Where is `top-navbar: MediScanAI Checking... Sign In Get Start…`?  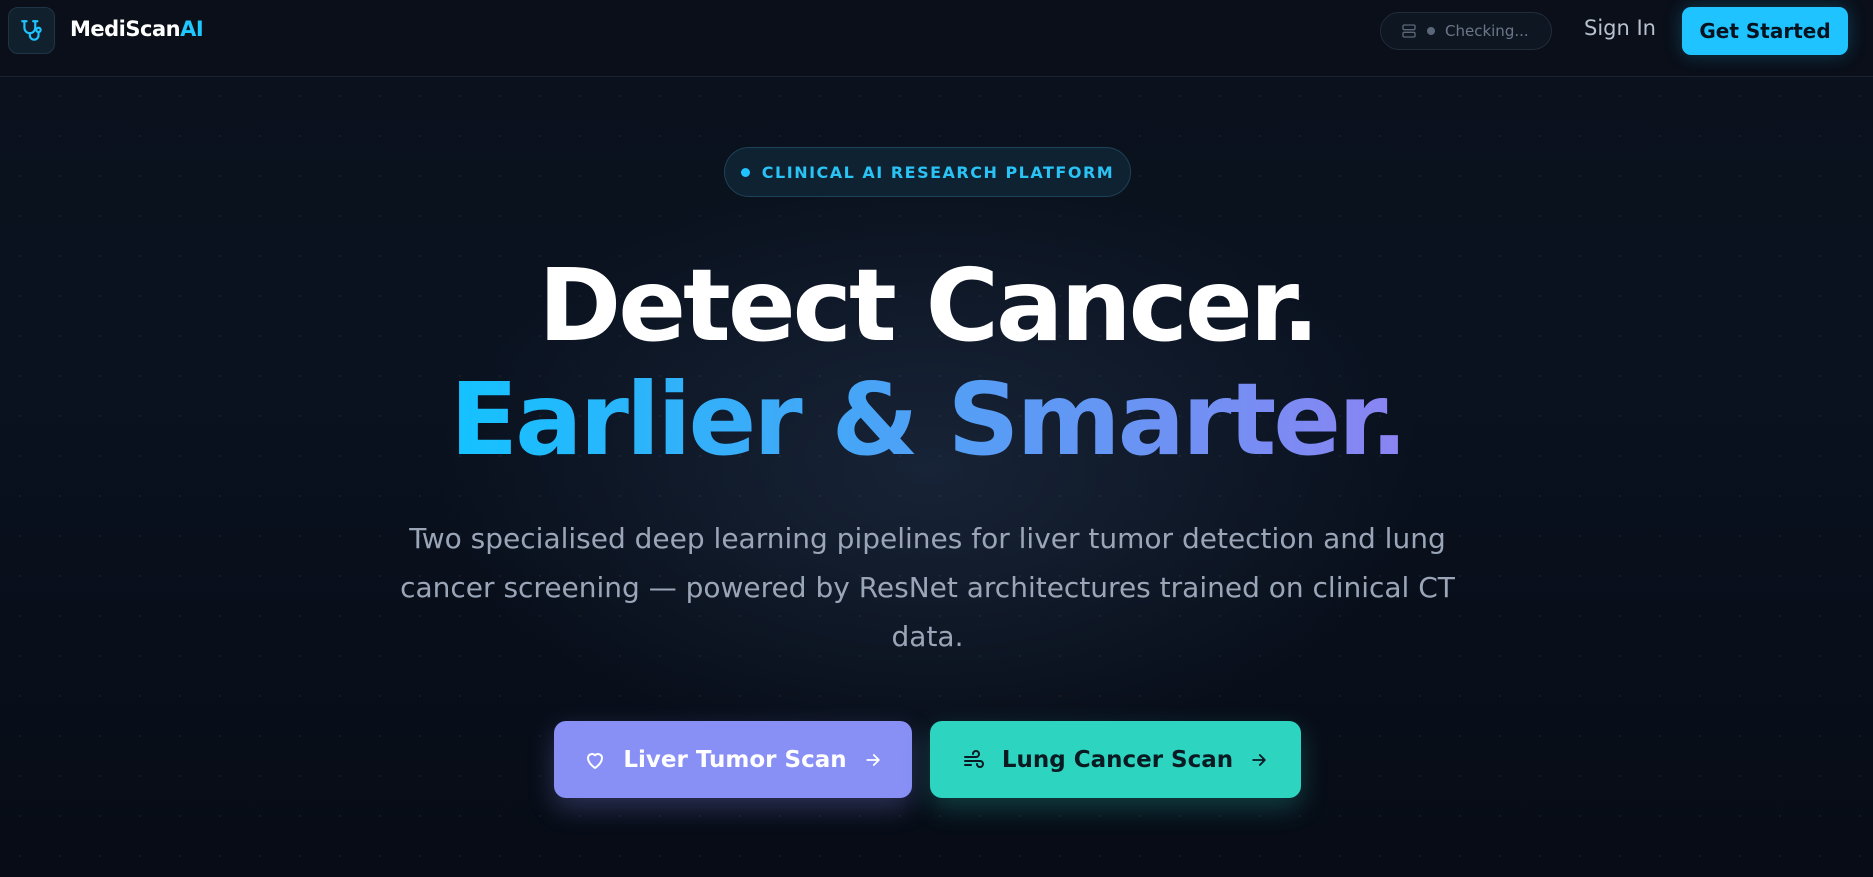
top-navbar: MediScanAI Checking... Sign In Get Start… is located at coordinates (936, 38).